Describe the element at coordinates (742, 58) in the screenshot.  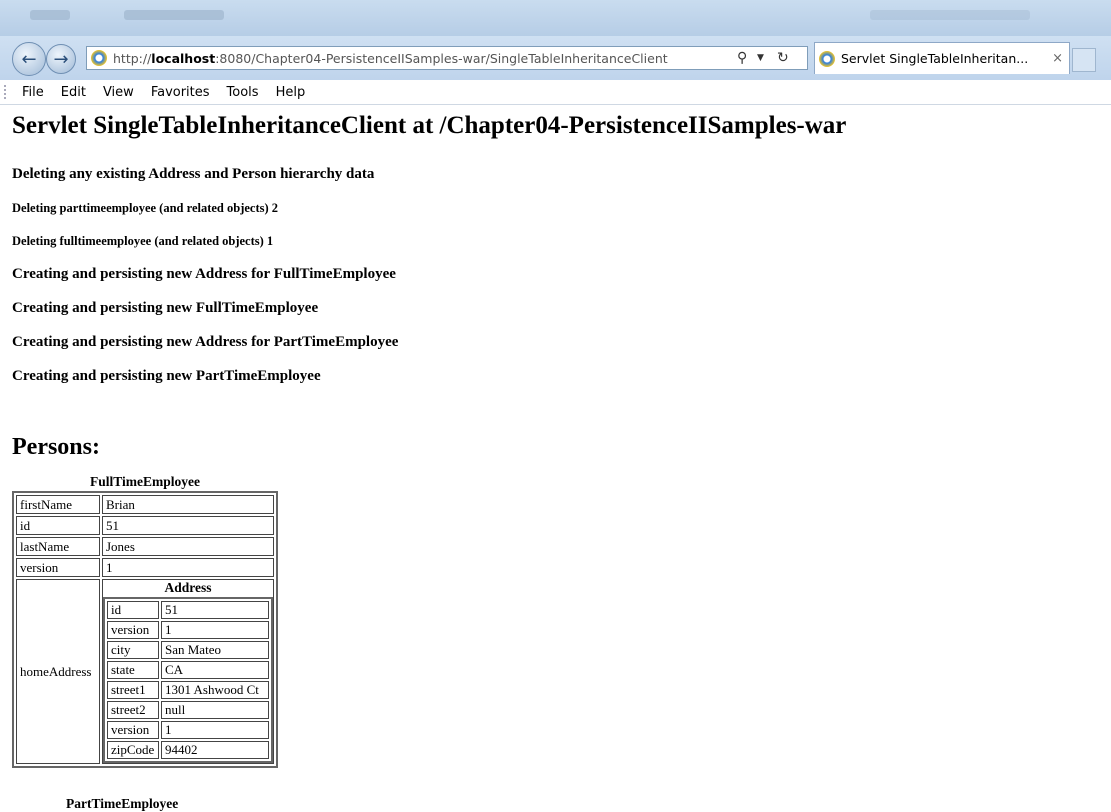
I see `search-icon: ⚲` at that location.